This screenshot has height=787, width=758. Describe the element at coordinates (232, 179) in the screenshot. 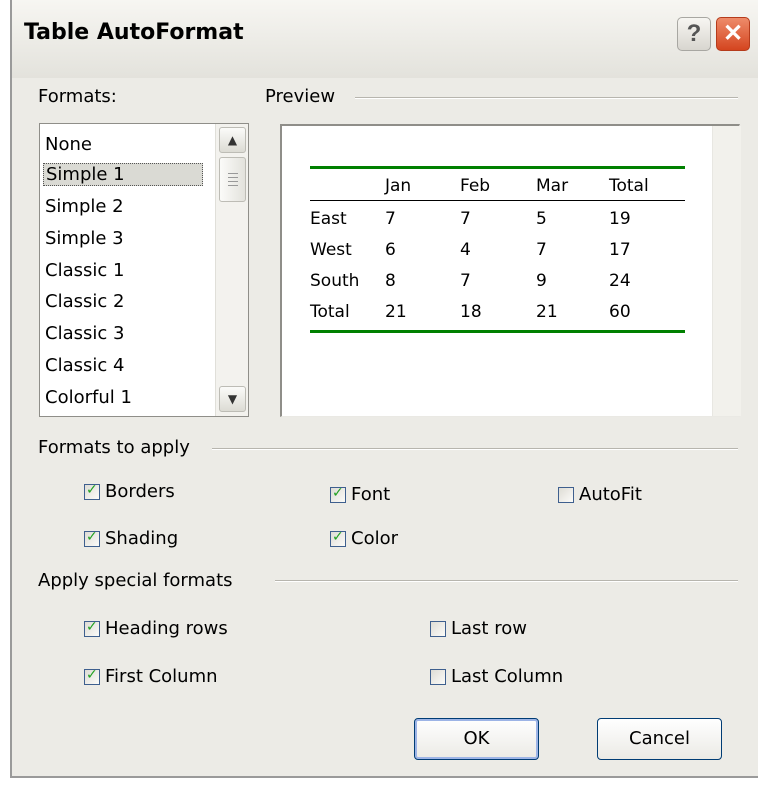

I see `scroll-thumb` at that location.